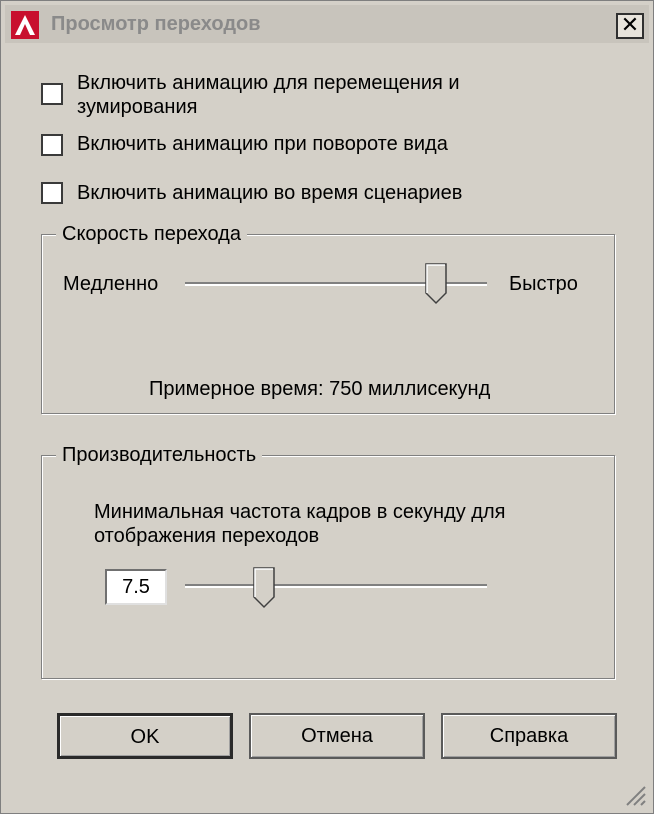 Image resolution: width=654 pixels, height=814 pixels. Describe the element at coordinates (529, 736) in the screenshot. I see `help-button: Справка` at that location.